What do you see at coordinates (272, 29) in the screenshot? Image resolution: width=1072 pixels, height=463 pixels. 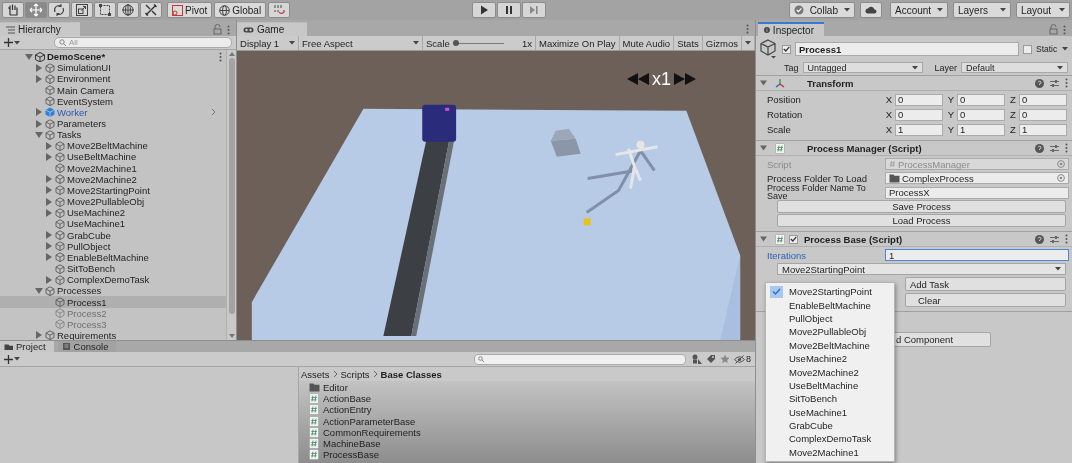 I see `game-tab: Game` at bounding box center [272, 29].